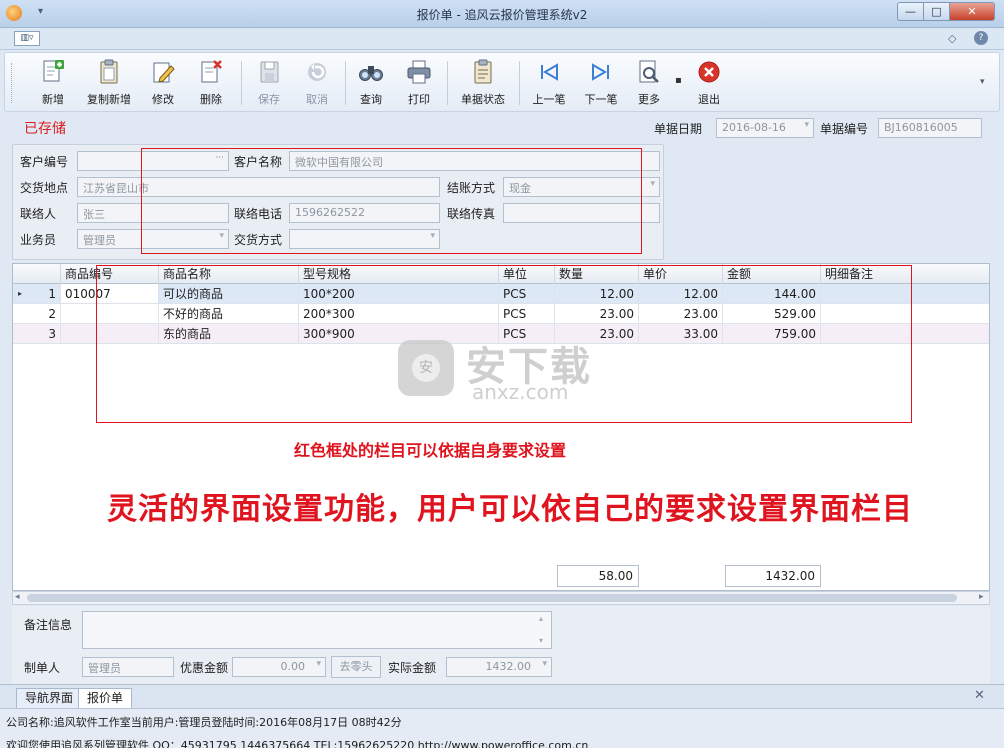 Image resolution: width=1004 pixels, height=748 pixels. I want to click on minimize-button: —, so click(910, 11).